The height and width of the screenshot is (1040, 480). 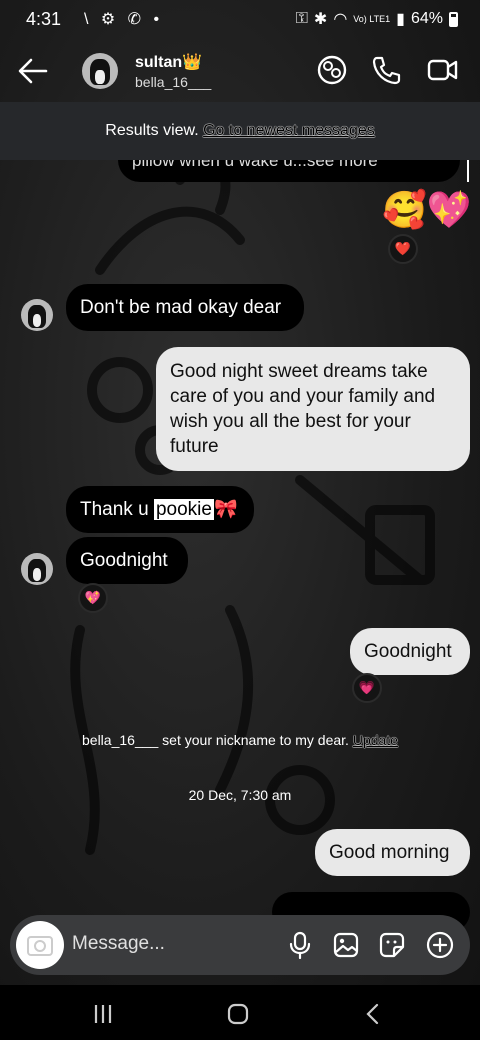 I want to click on video-call-icon, so click(x=442, y=70).